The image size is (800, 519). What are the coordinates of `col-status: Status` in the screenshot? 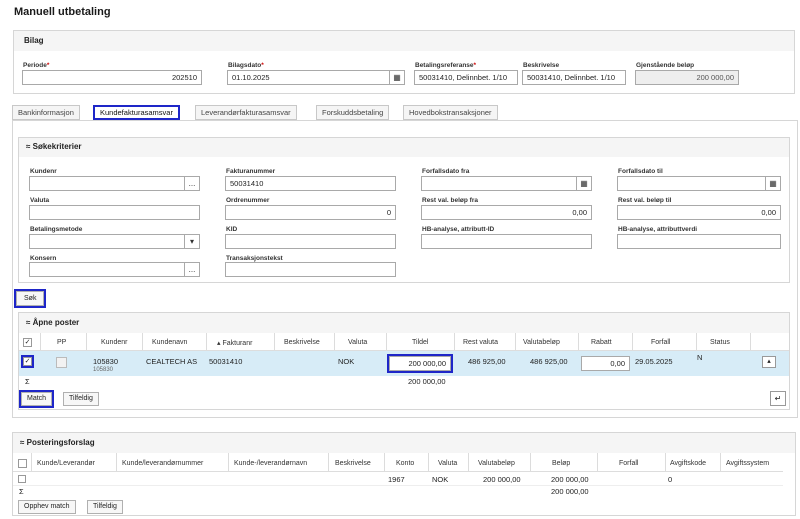 It's located at (720, 342).